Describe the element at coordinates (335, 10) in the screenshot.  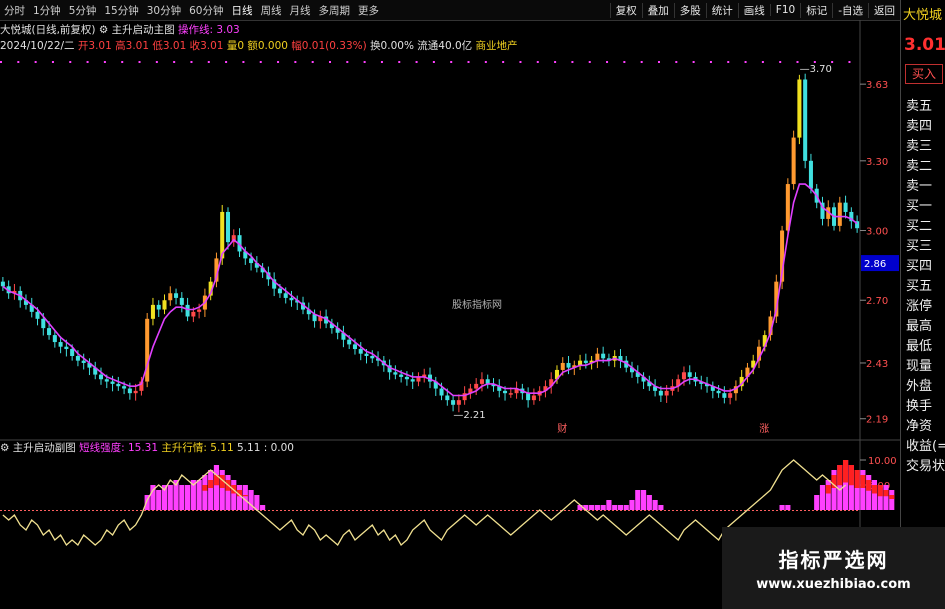
I see `period-tab-9: 多周期` at that location.